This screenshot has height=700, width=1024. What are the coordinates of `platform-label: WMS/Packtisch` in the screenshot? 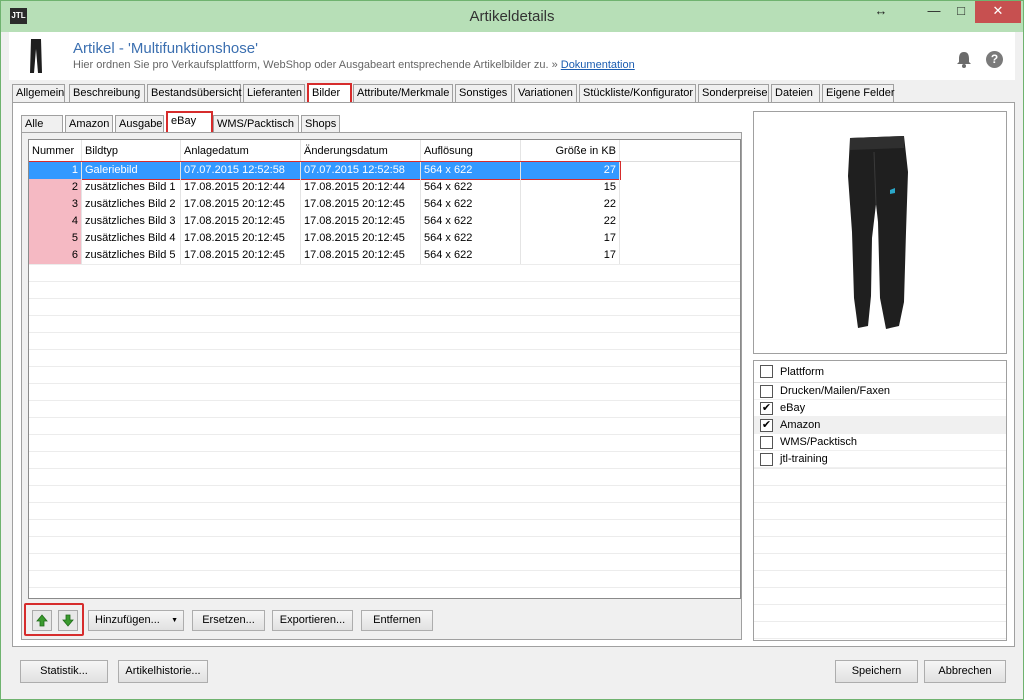 It's located at (819, 442).